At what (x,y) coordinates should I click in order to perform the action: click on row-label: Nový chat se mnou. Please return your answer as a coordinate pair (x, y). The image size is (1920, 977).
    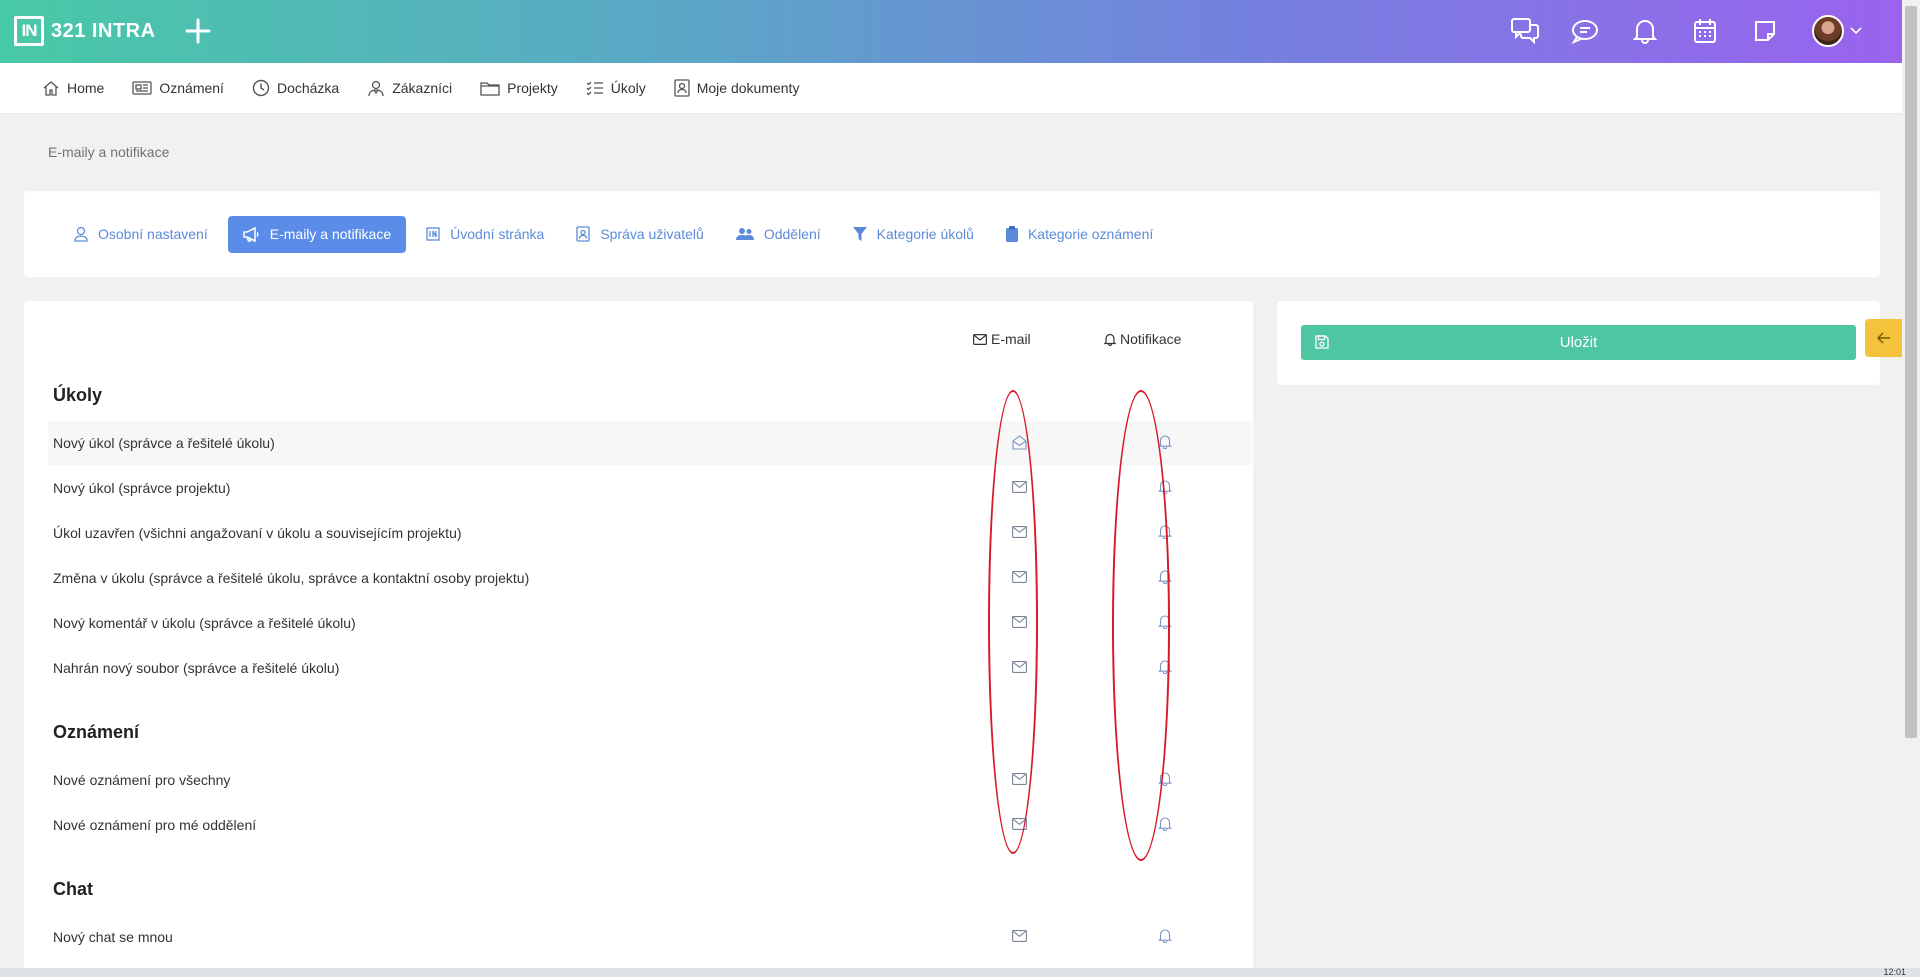
    Looking at the image, I should click on (113, 937).